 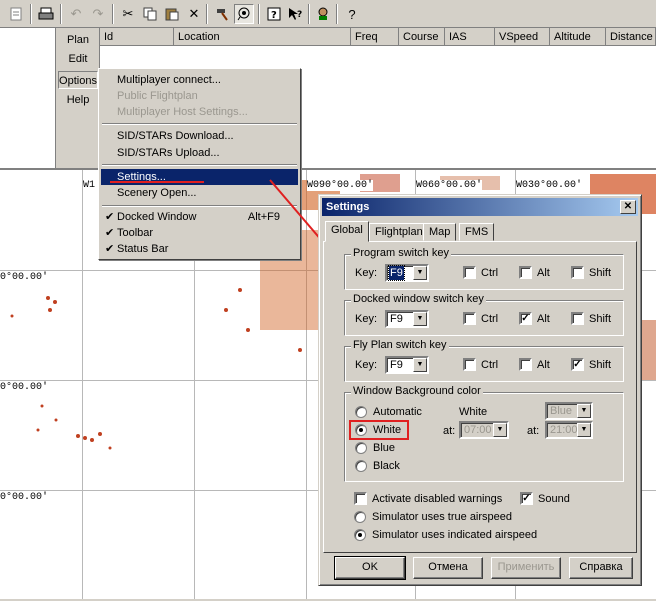 I want to click on menu-item-label: Docked Window, so click(x=157, y=217).